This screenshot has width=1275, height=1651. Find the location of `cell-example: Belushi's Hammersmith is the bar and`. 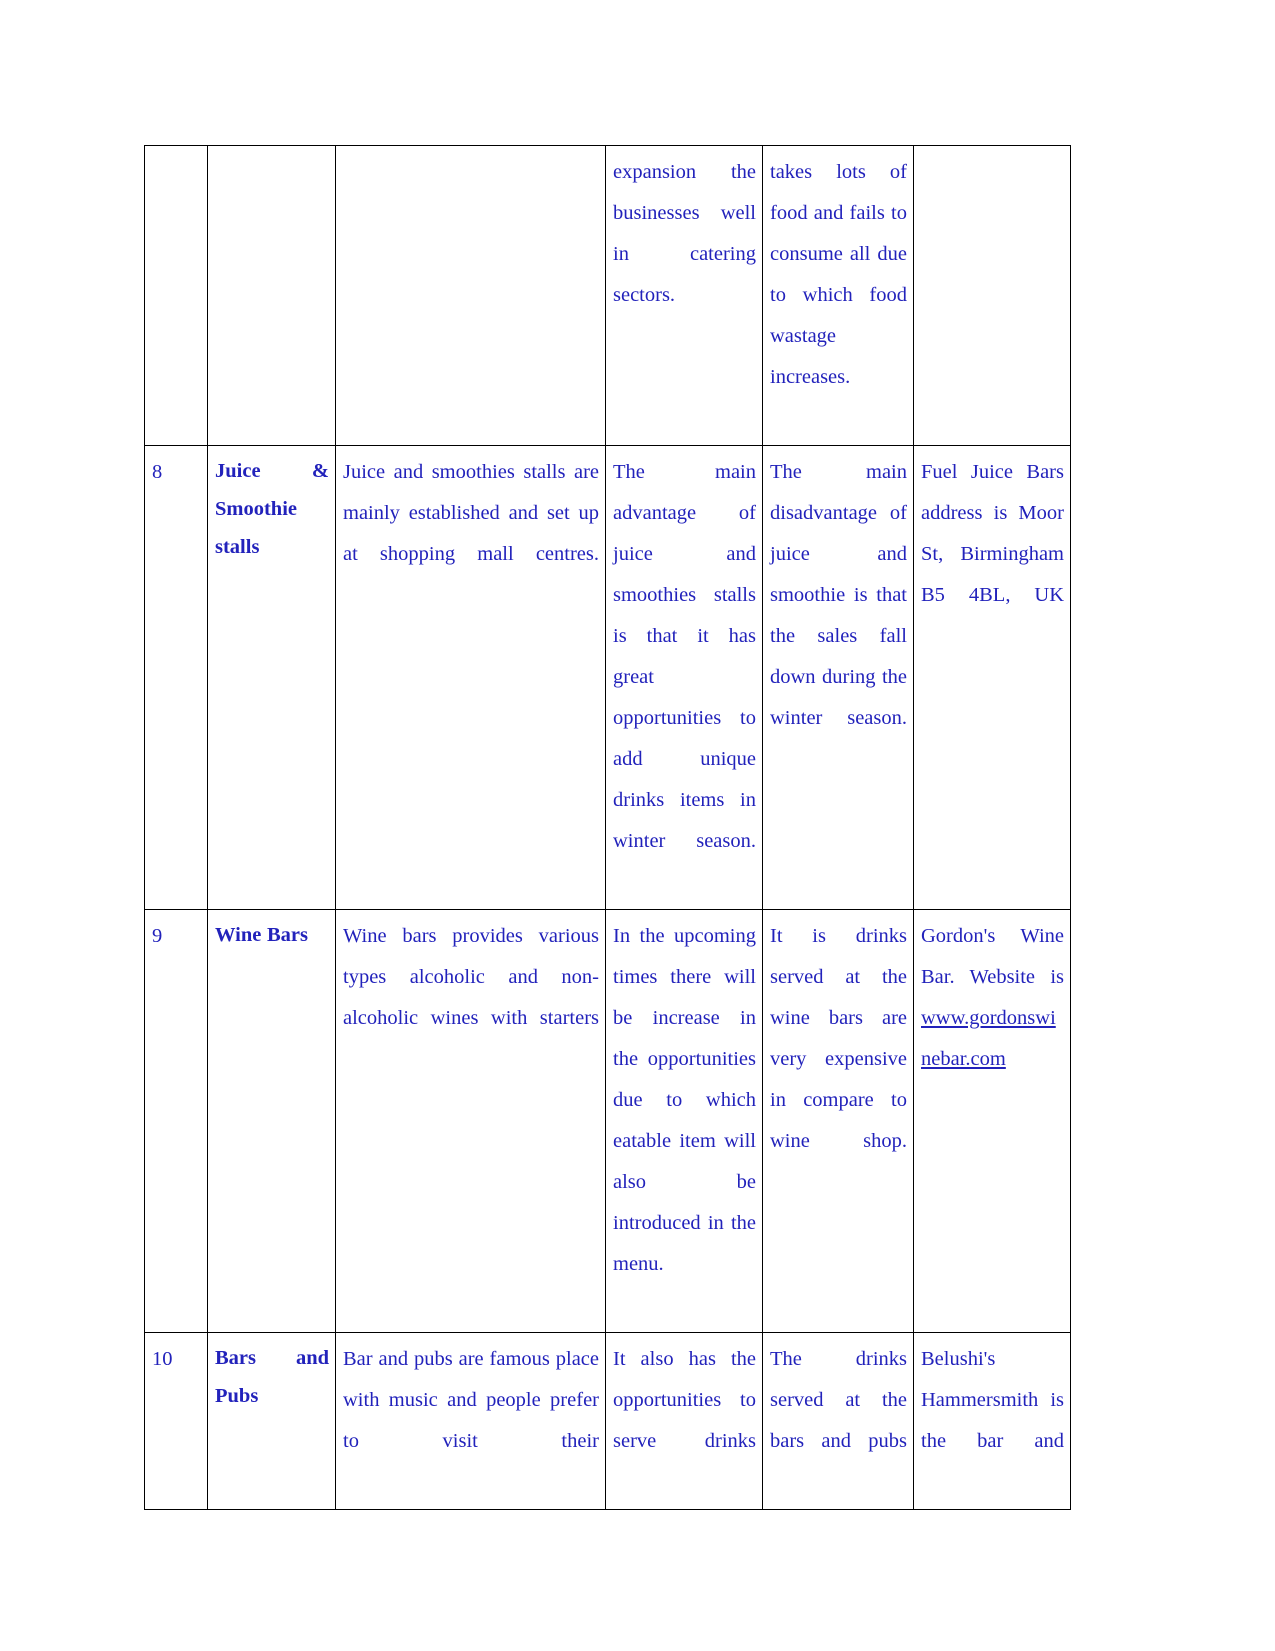

cell-example: Belushi's Hammersmith is the bar and is located at coordinates (992, 1421).